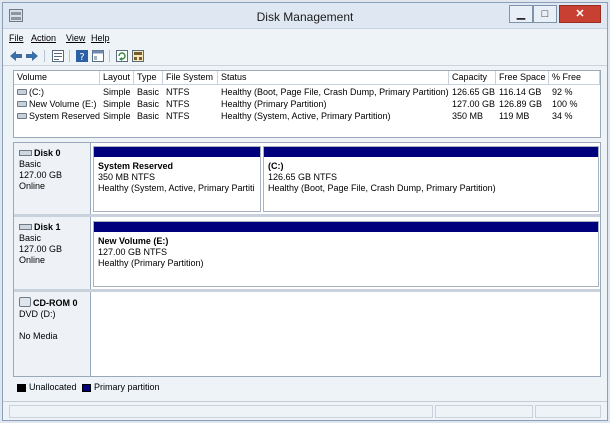  I want to click on properties-icon, so click(58, 56).